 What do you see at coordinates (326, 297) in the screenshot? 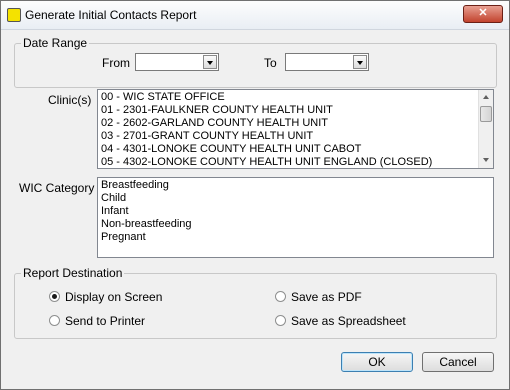
I see `save-as-pdf-label: Save as PDF` at bounding box center [326, 297].